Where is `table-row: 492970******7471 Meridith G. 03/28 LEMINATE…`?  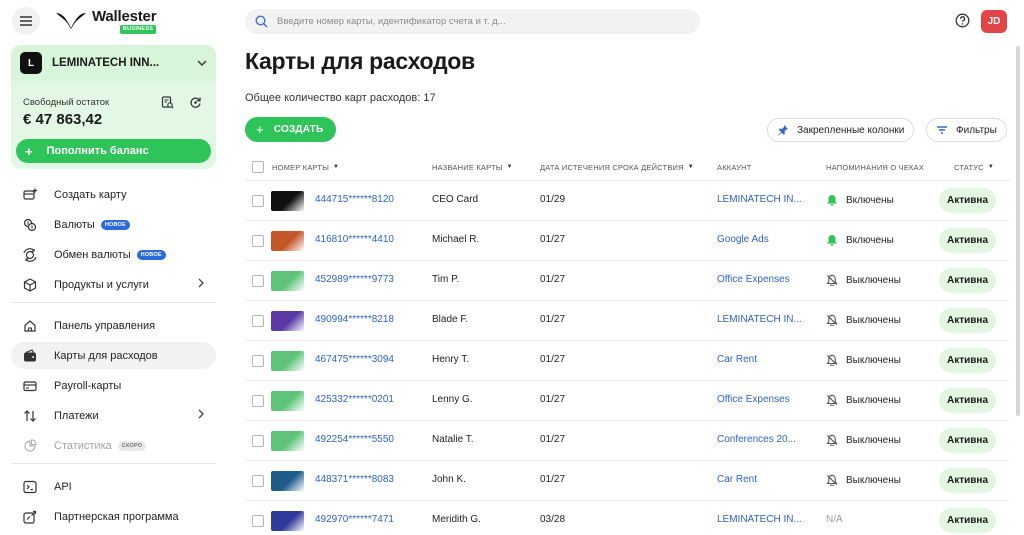 table-row: 492970******7471 Meridith G. 03/28 LEMINATE… is located at coordinates (627, 518).